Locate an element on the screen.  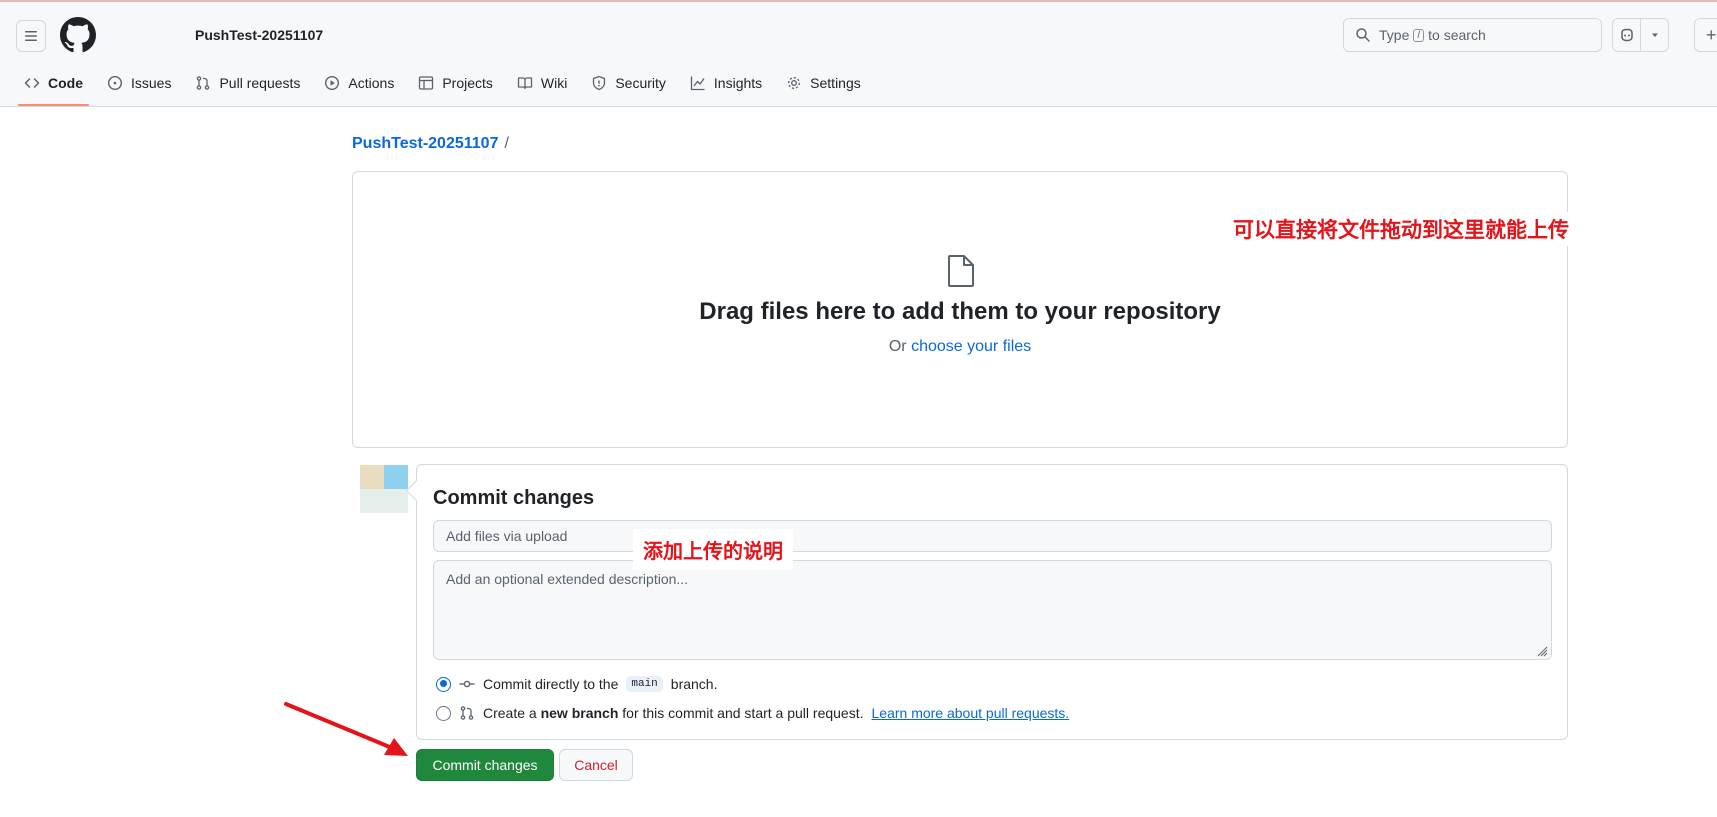
avatar is located at coordinates (384, 489).